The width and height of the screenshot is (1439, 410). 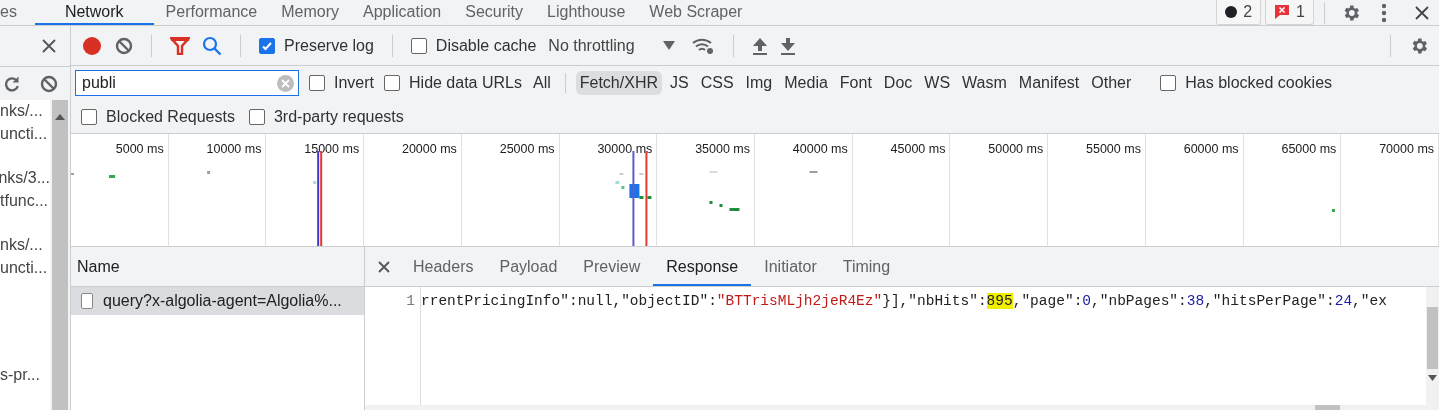 I want to click on scrollbar-thumb, so click(x=1327, y=407).